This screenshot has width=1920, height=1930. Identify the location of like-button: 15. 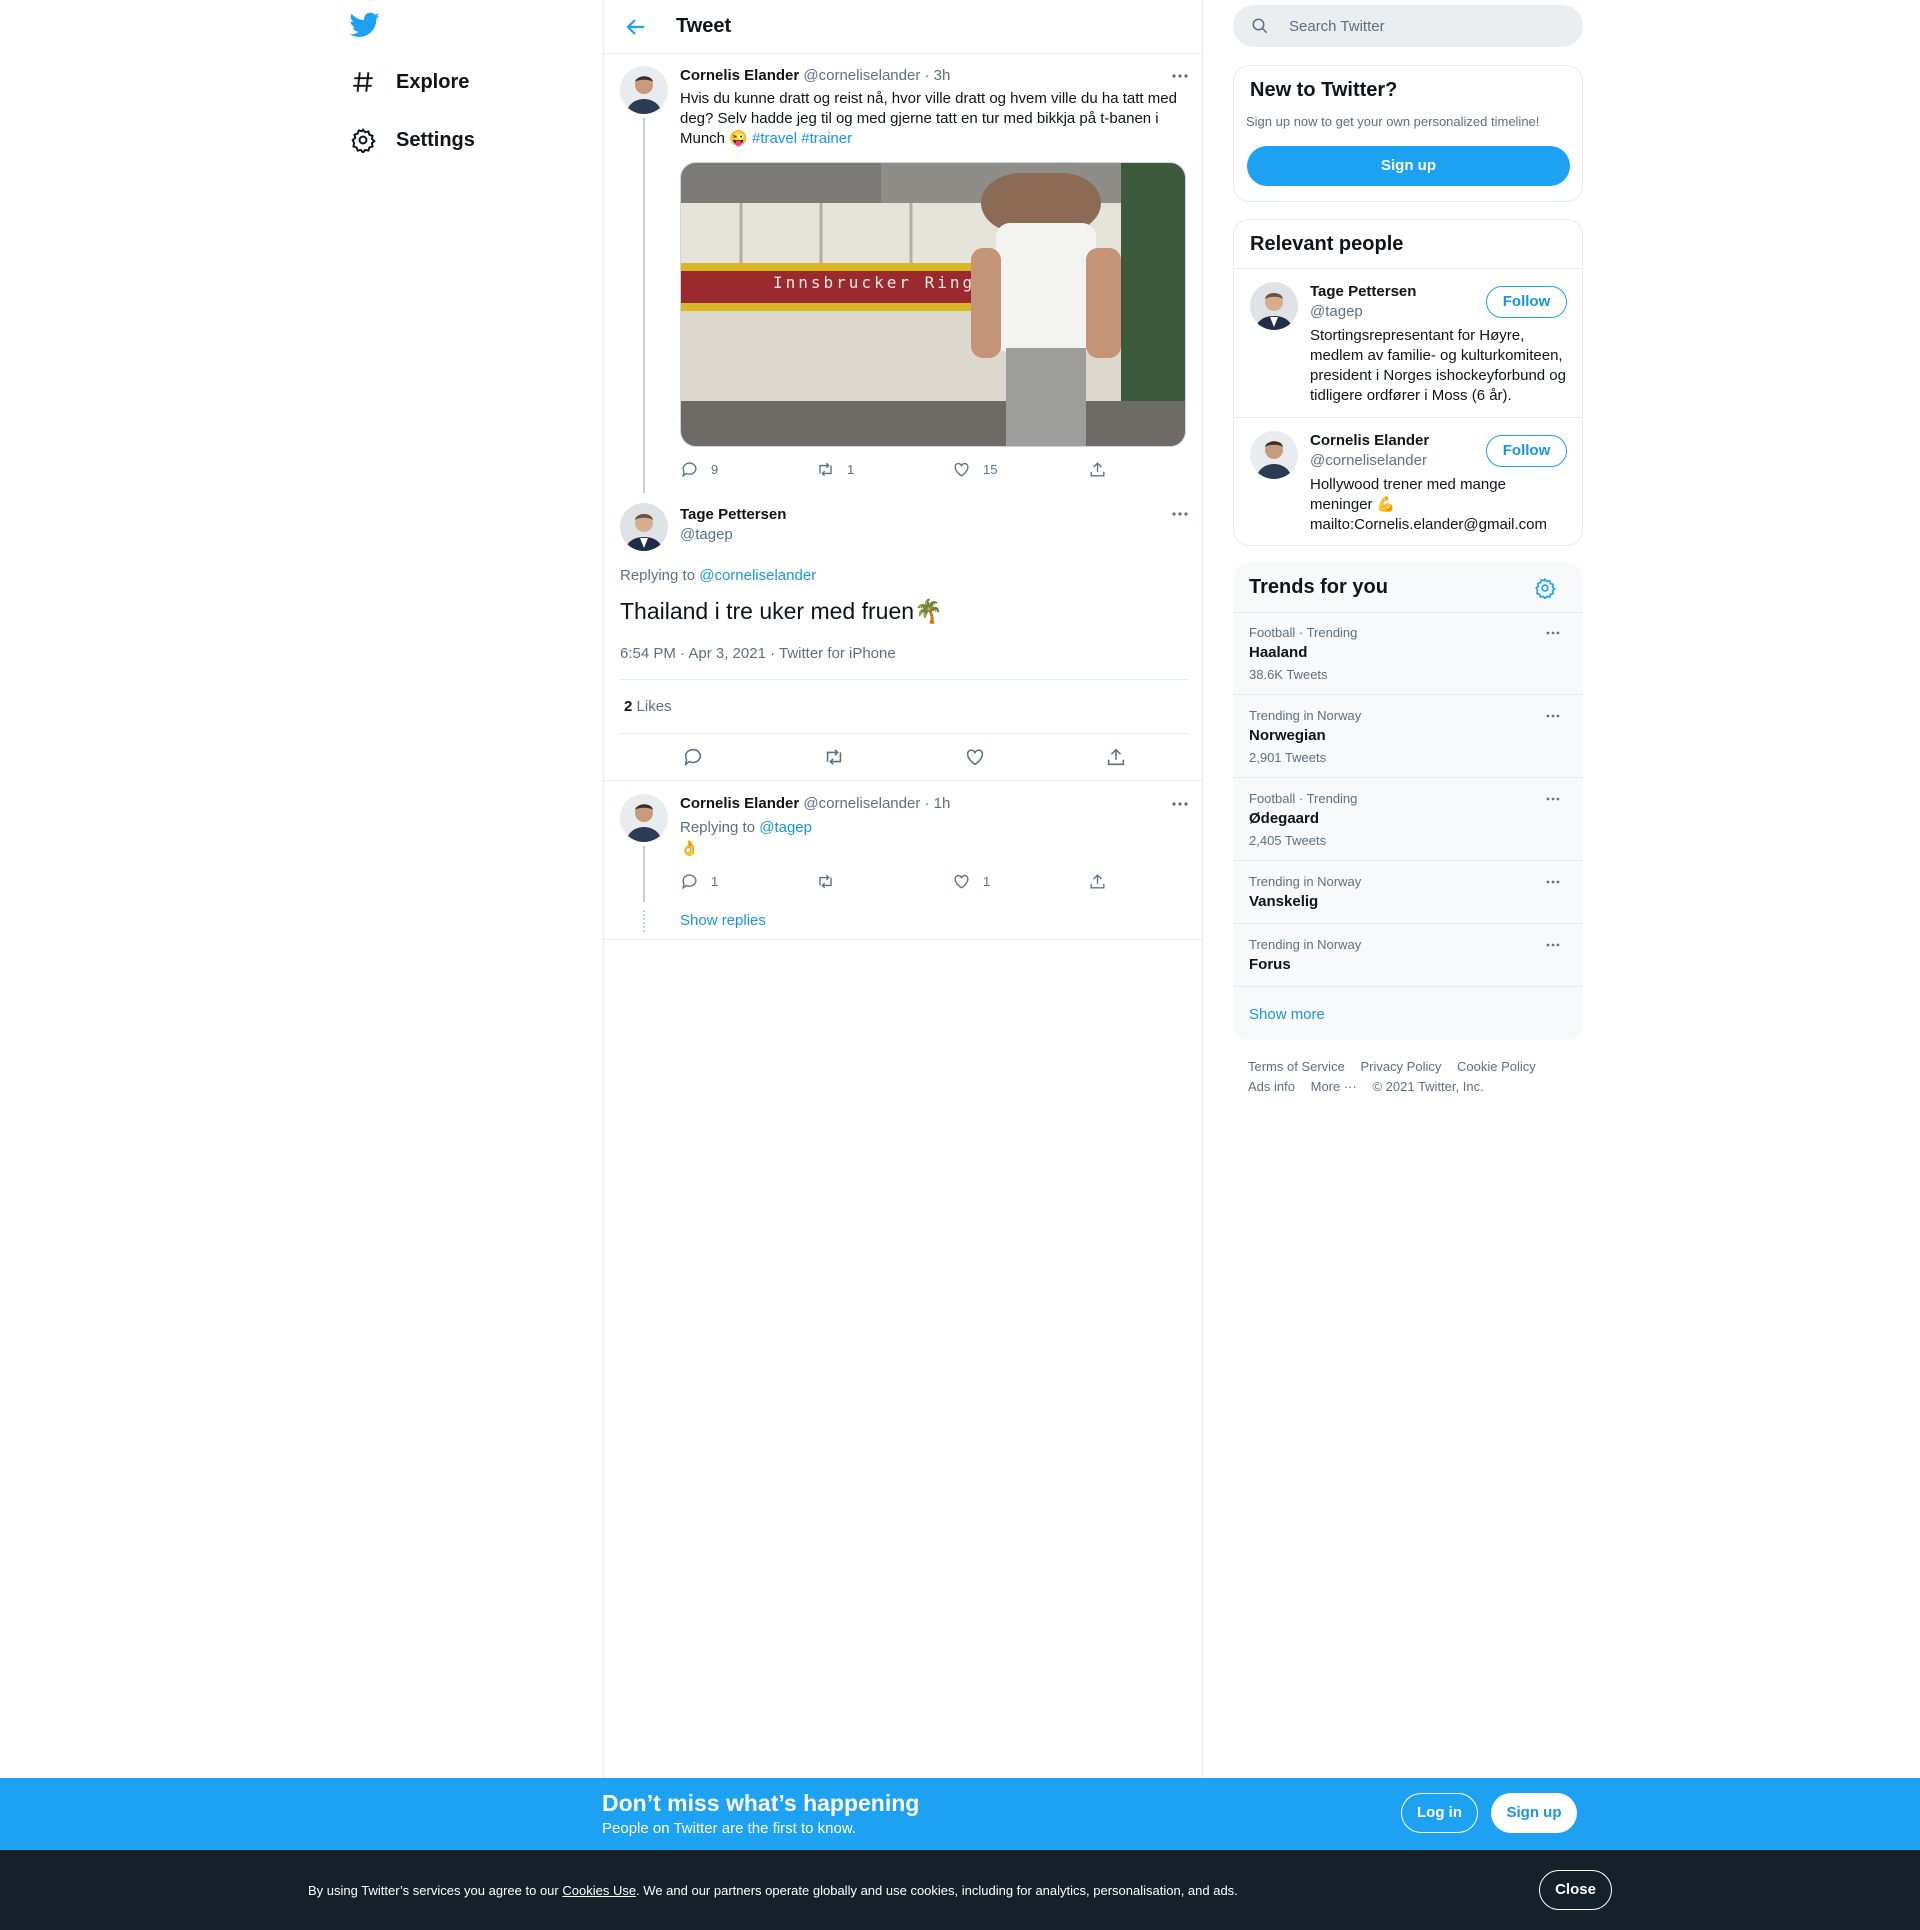
(974, 469).